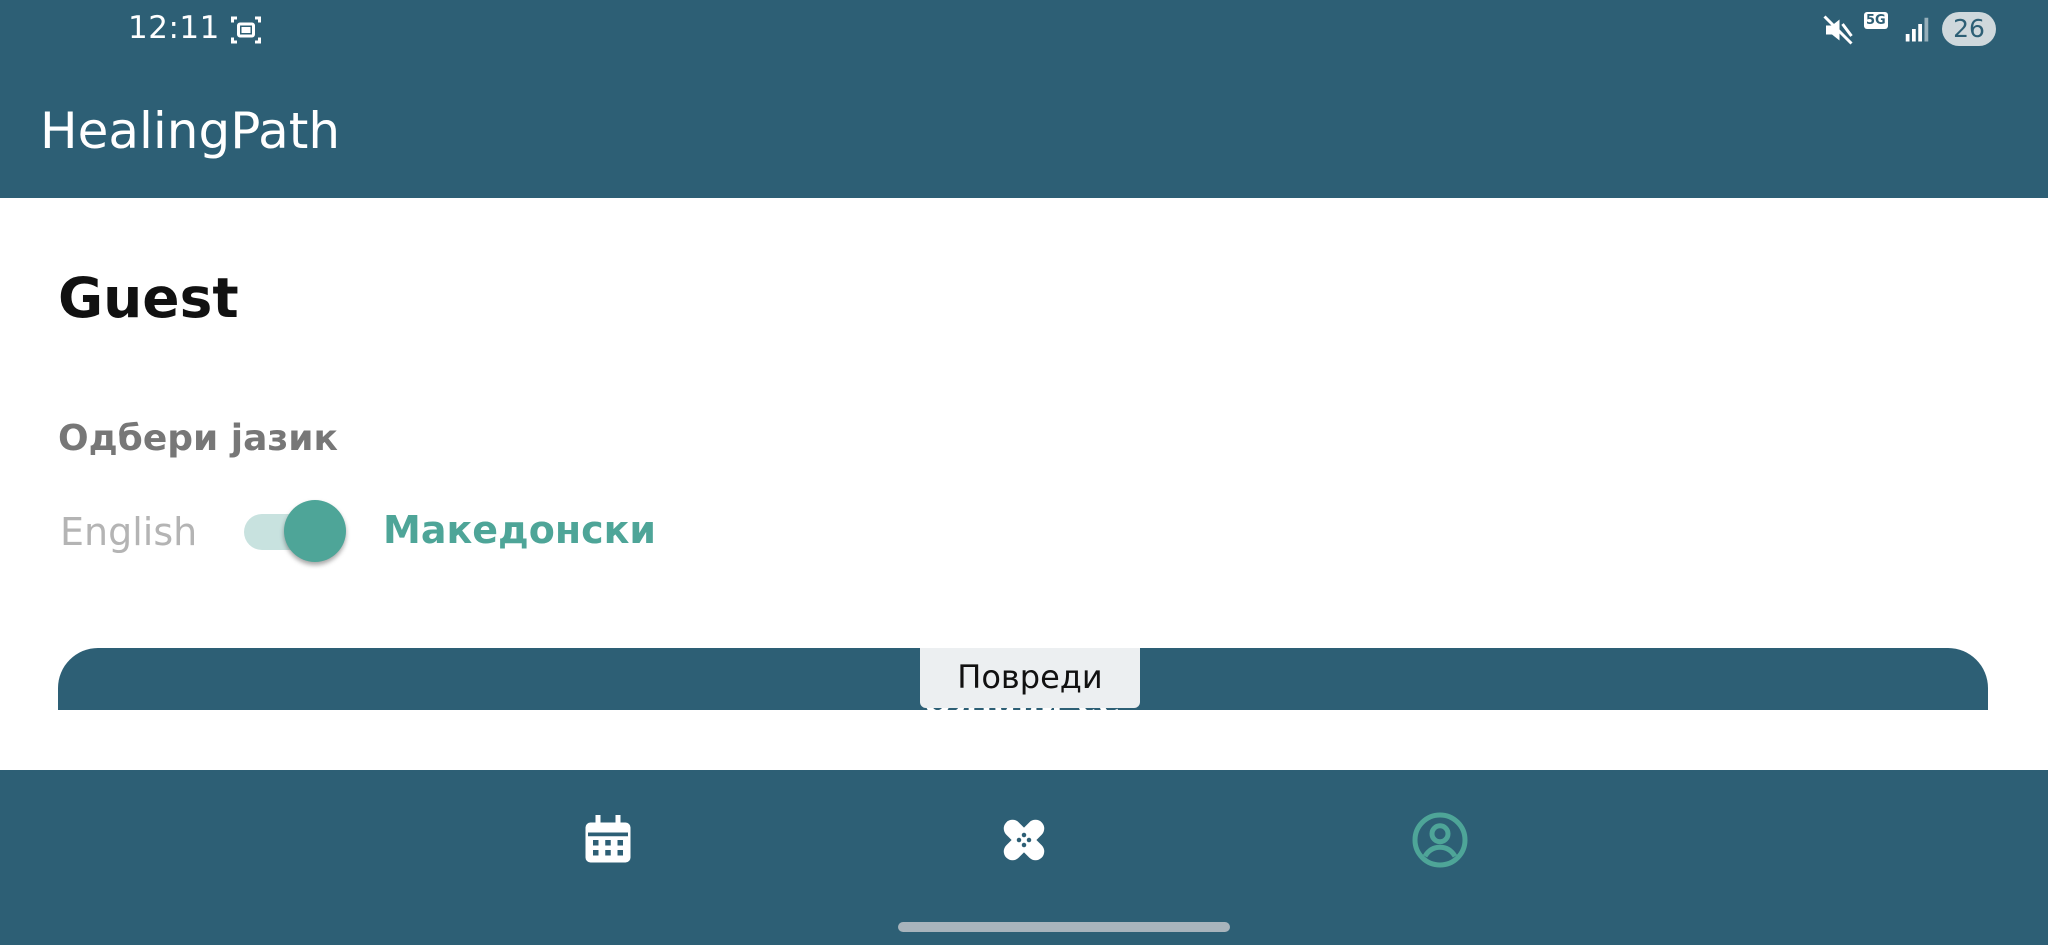 This screenshot has width=2048, height=945. What do you see at coordinates (1024, 128) in the screenshot?
I see `app-bar: HealingPath` at bounding box center [1024, 128].